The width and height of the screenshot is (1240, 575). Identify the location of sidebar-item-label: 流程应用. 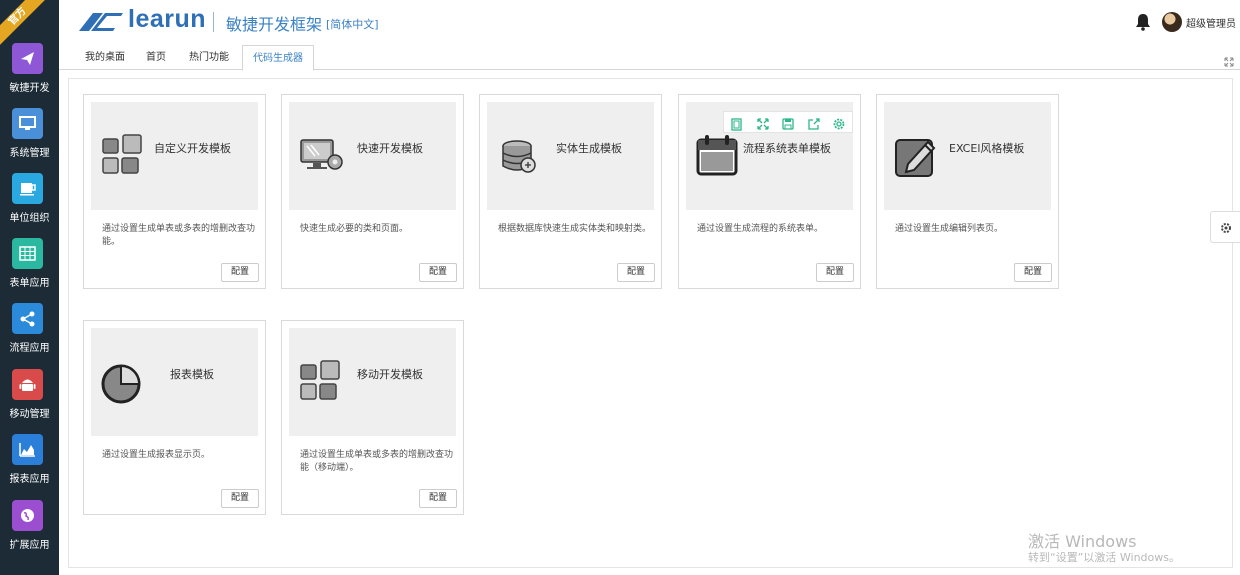
(29, 348).